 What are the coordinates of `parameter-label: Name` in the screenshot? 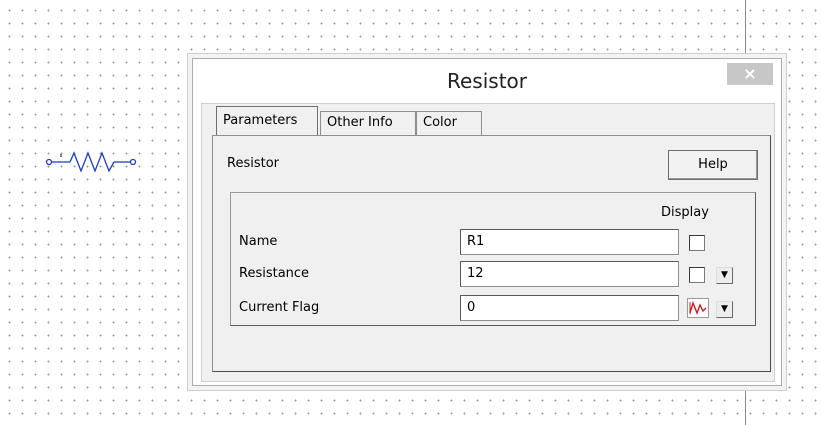 It's located at (258, 241).